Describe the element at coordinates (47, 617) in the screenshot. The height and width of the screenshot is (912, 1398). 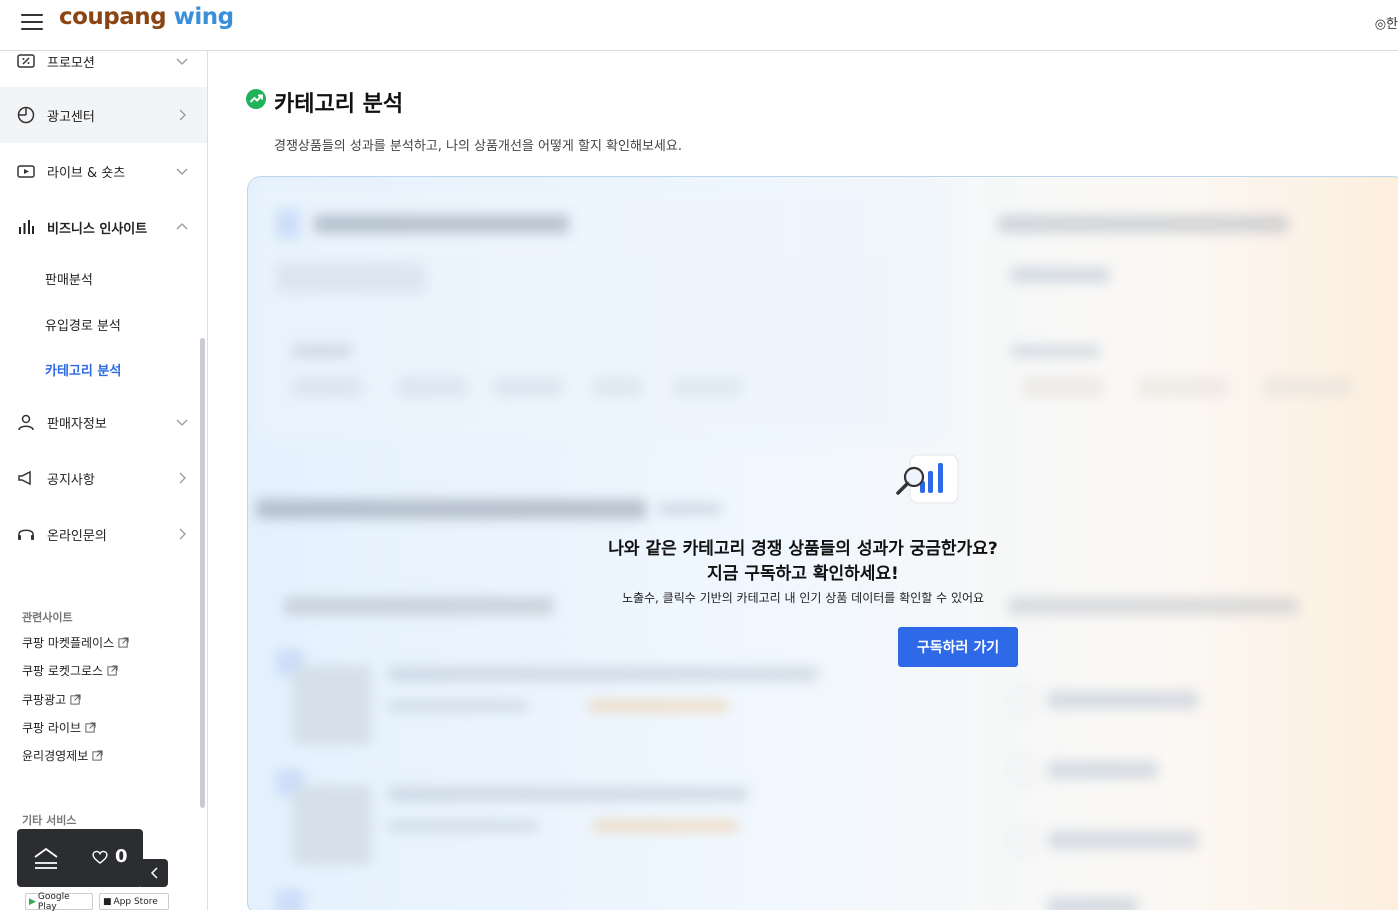
I see `related-sites-title: 관련사이트` at that location.